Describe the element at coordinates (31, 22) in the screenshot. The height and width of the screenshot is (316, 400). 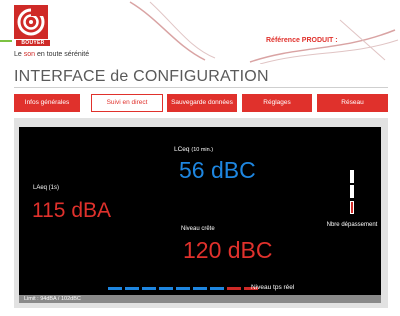
I see `bouyer-spiral-logo-icon` at that location.